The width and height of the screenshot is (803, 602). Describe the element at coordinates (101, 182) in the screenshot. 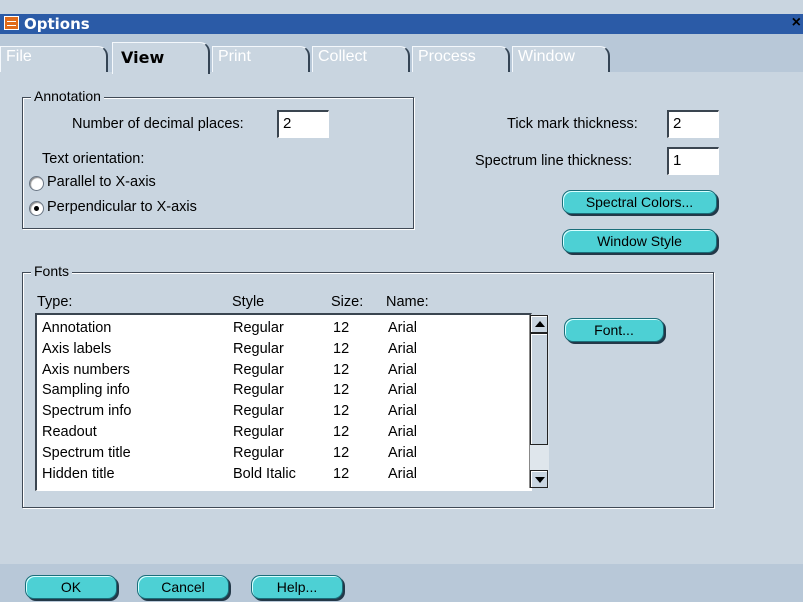

I see `parallel-radio-label: Parallel to X-axis` at that location.